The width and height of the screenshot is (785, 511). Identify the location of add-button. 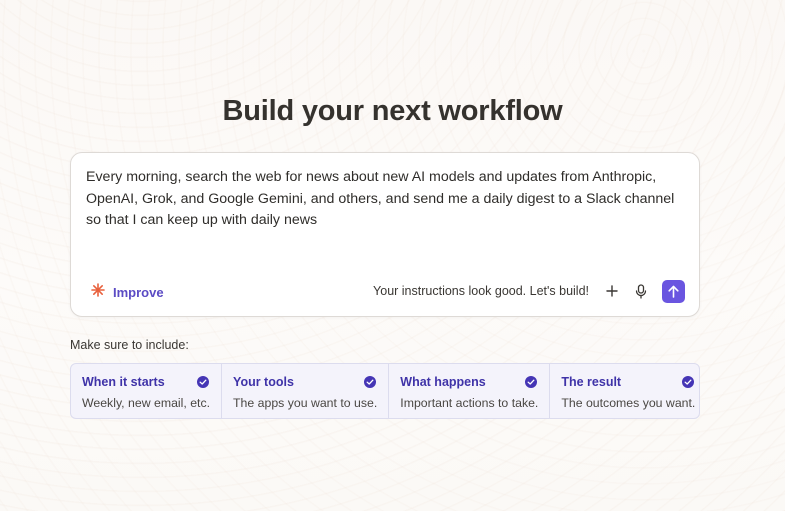
(612, 291).